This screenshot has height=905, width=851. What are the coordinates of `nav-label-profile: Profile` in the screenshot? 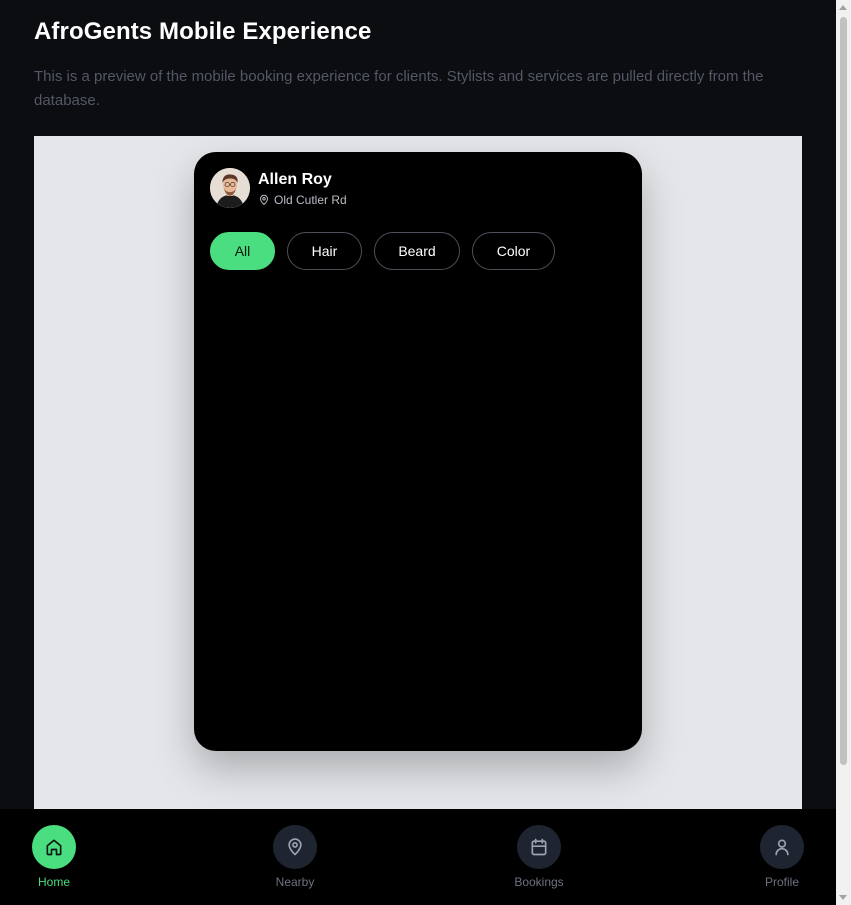 It's located at (781, 882).